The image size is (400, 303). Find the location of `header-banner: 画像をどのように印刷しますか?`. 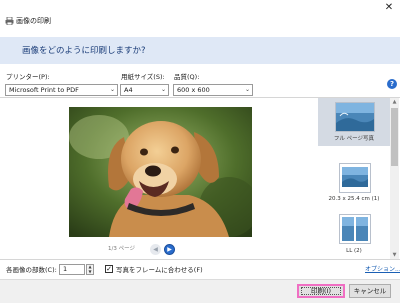

header-banner: 画像をどのように印刷しますか? is located at coordinates (200, 50).